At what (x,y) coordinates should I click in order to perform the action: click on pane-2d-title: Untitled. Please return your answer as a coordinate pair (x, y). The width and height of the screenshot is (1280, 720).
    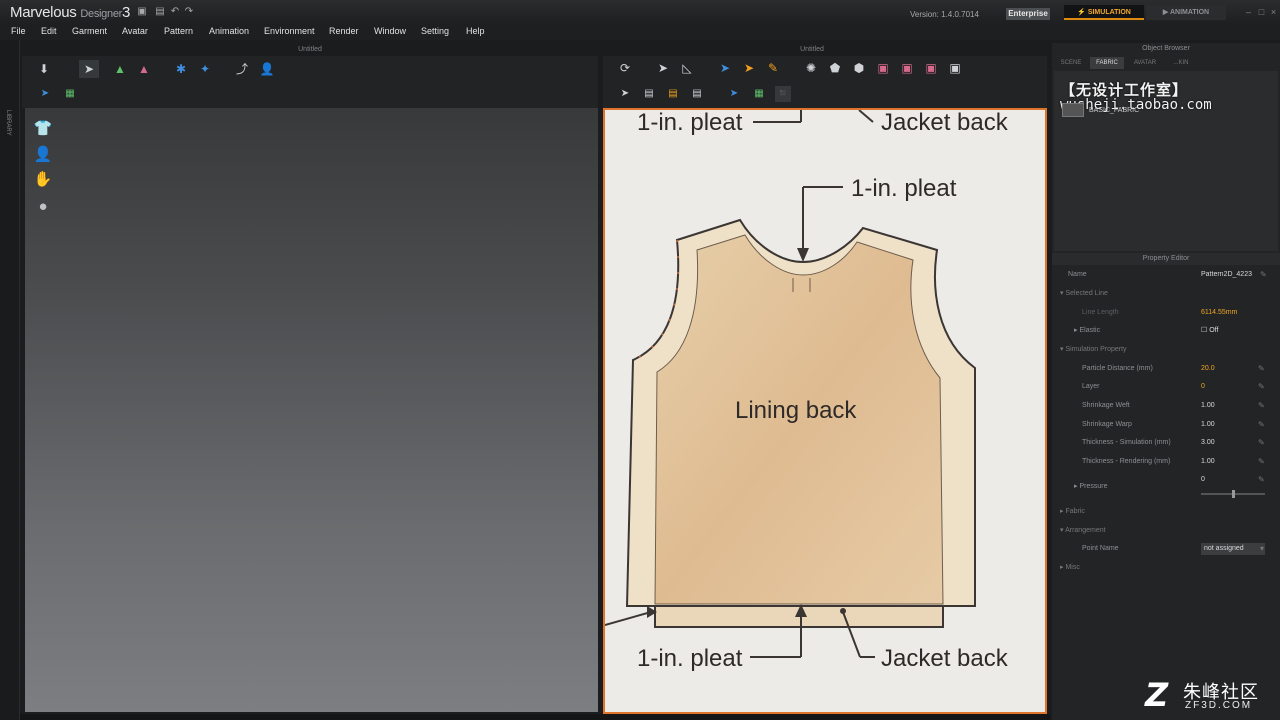
    Looking at the image, I should click on (812, 49).